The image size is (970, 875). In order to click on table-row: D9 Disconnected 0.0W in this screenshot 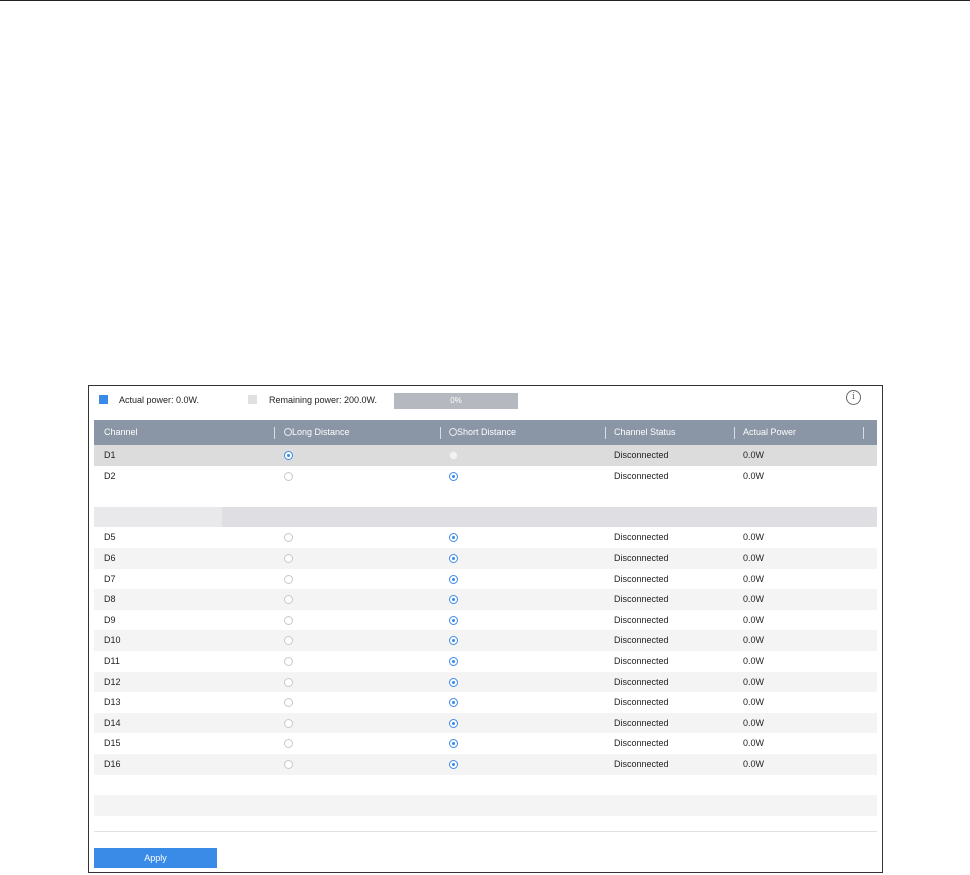, I will do `click(485, 620)`.